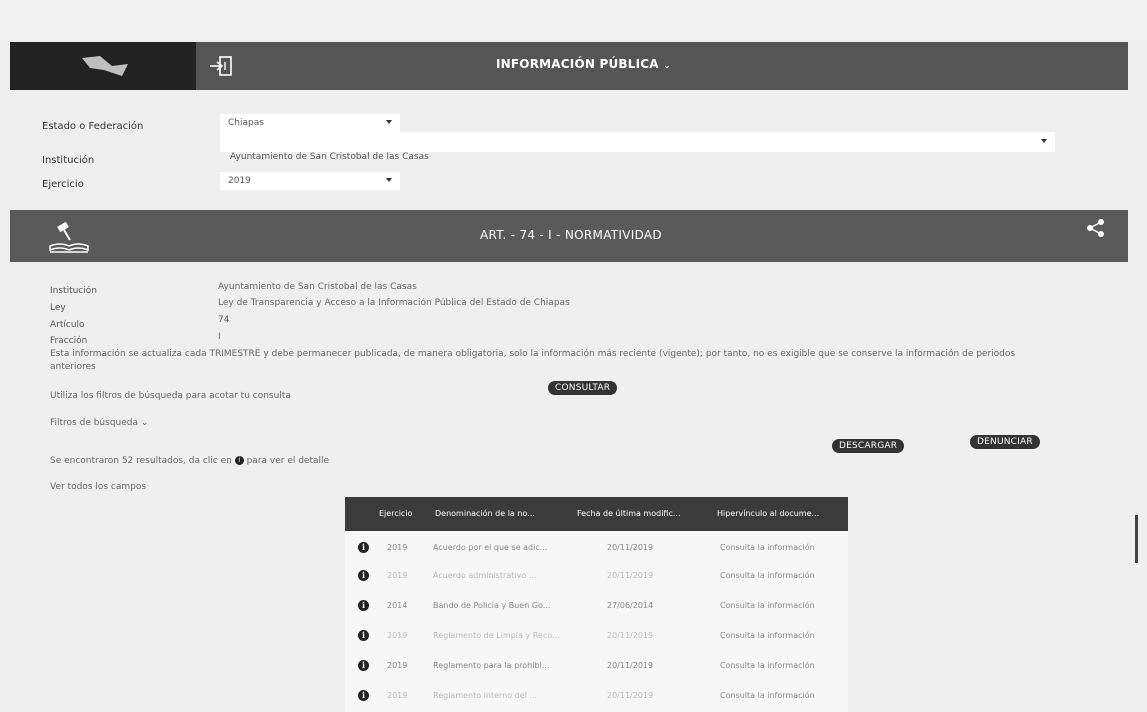 The height and width of the screenshot is (712, 1147). What do you see at coordinates (1096, 228) in the screenshot?
I see `share-icon` at bounding box center [1096, 228].